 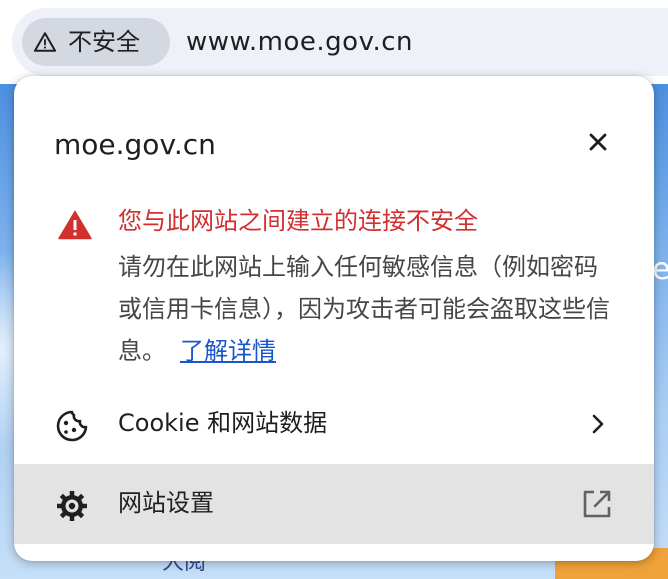 I want to click on cookies-item-label: Cookie 和网站数据, so click(x=223, y=423).